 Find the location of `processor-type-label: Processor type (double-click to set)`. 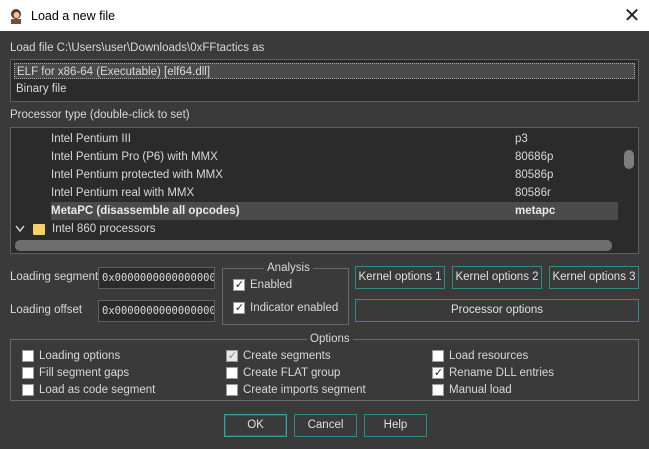

processor-type-label: Processor type (double-click to set) is located at coordinates (100, 115).